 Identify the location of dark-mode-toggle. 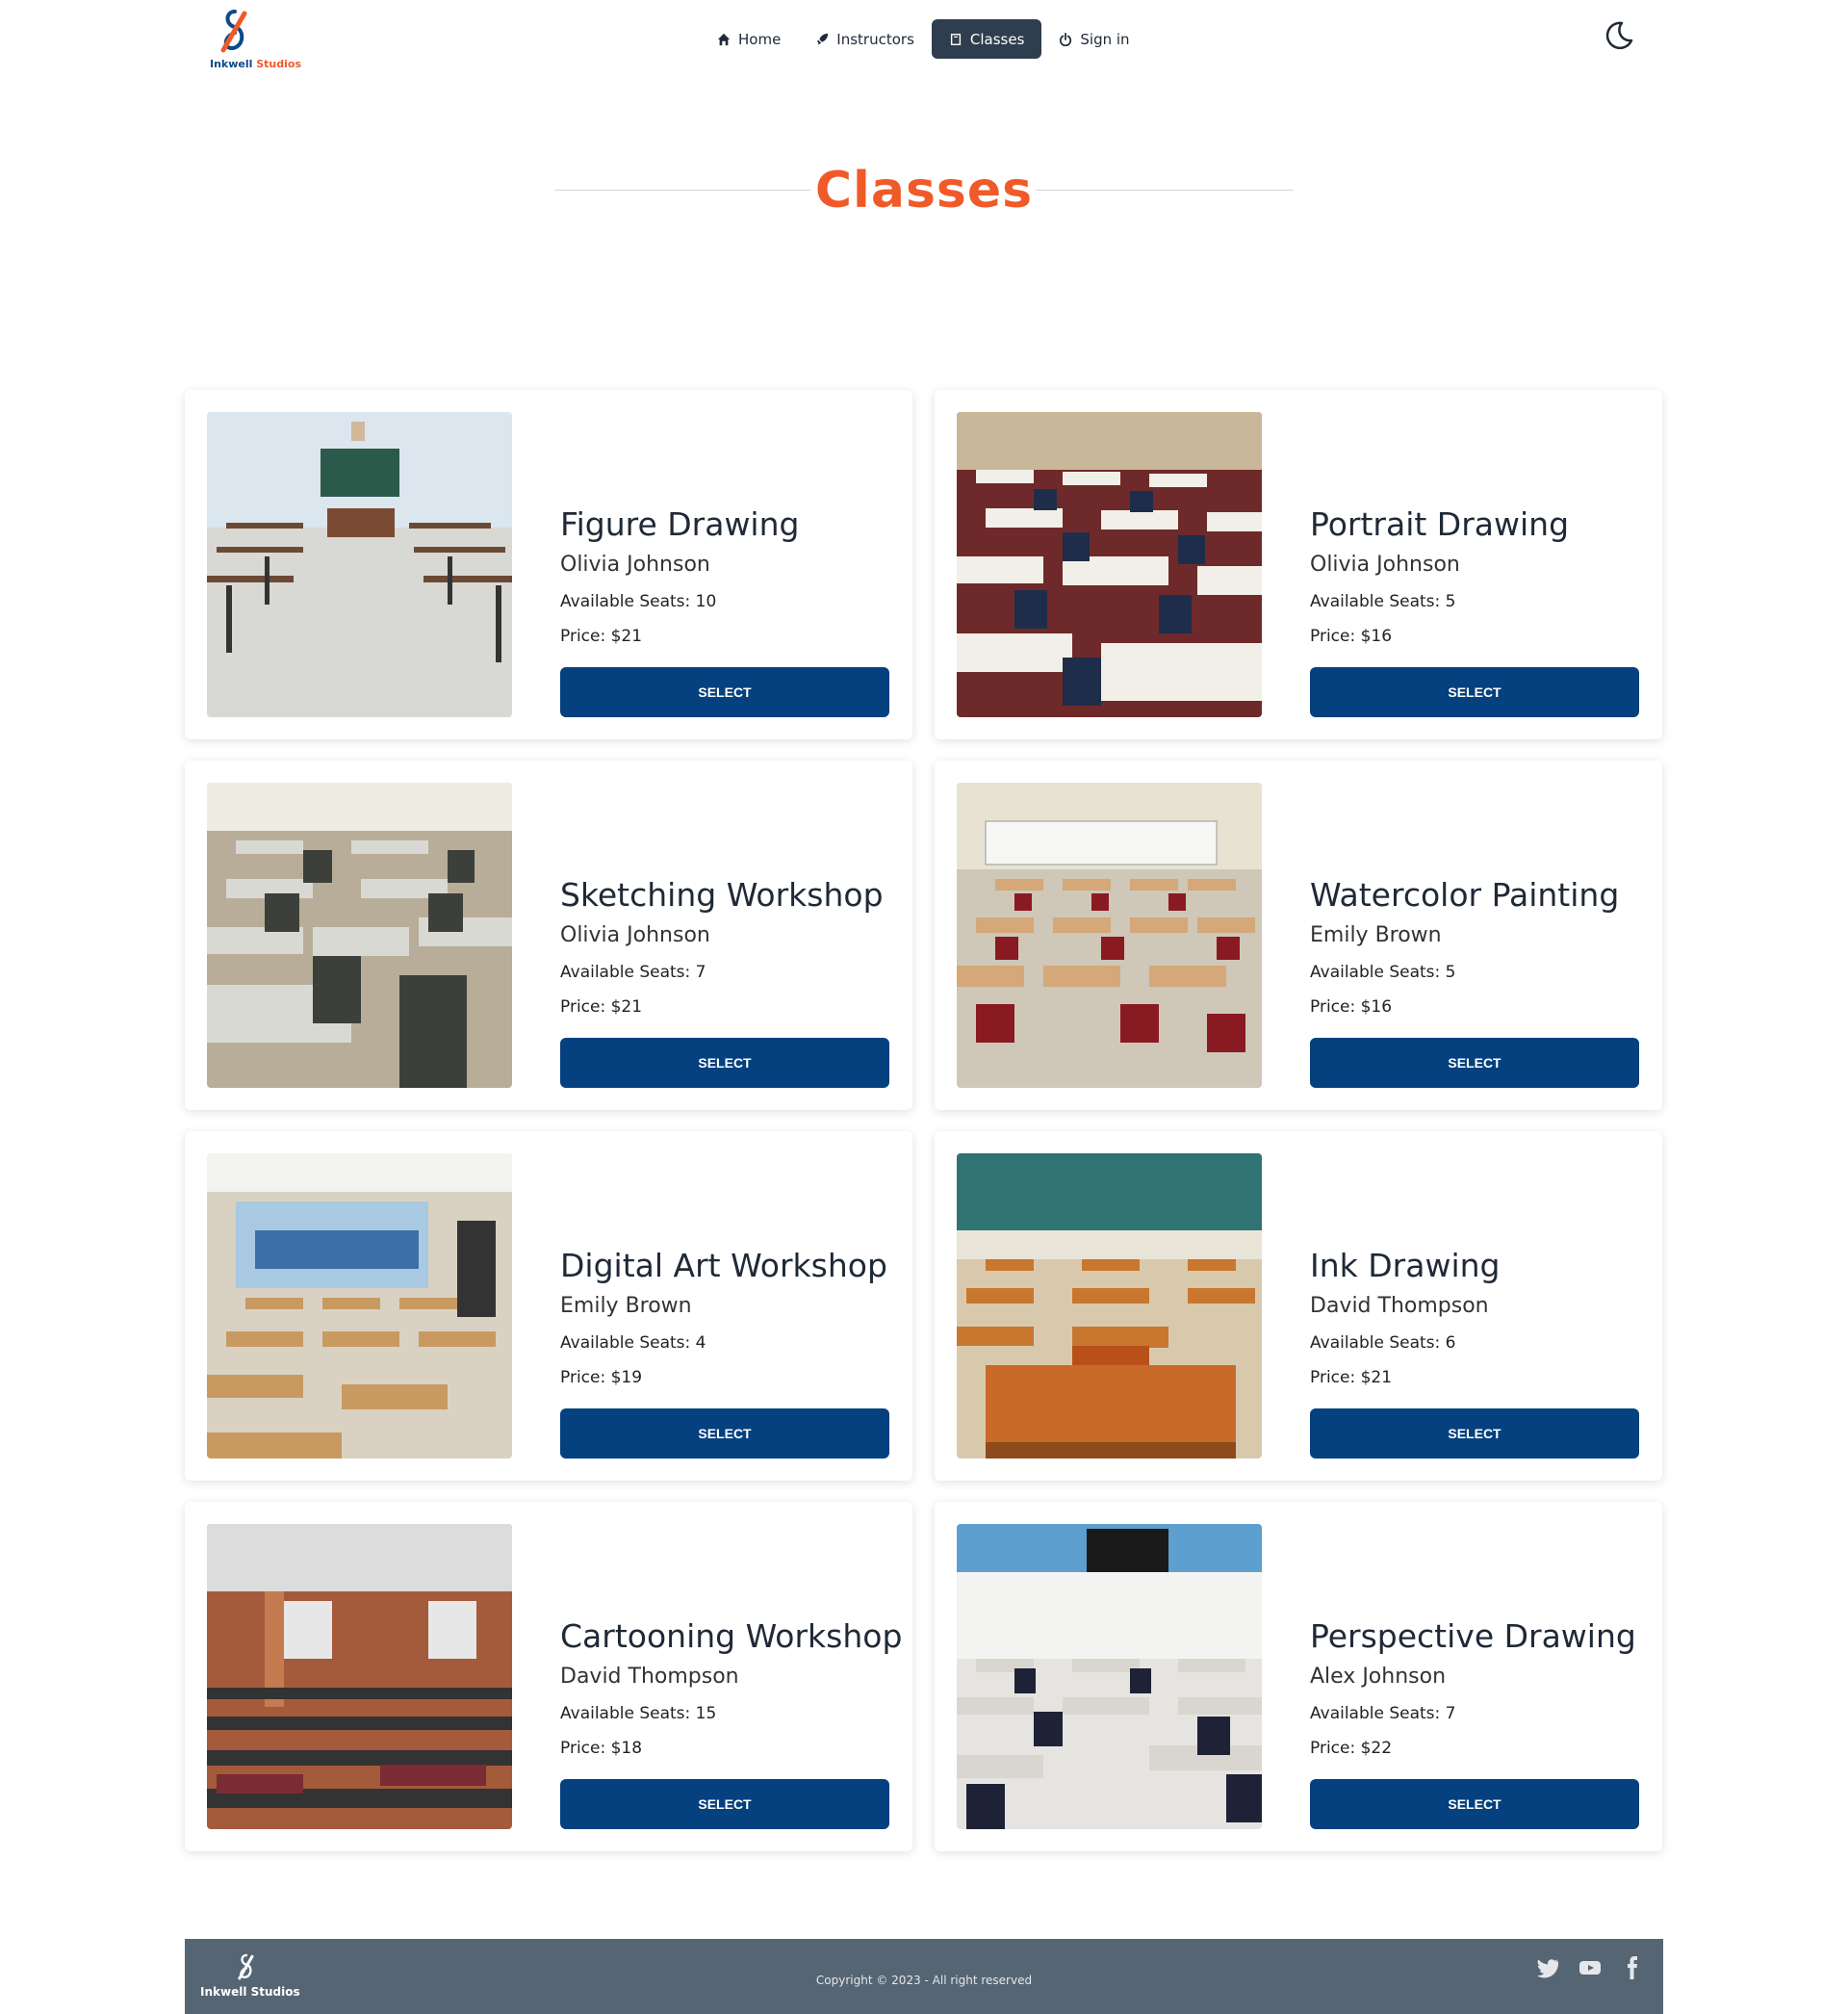
(1619, 35).